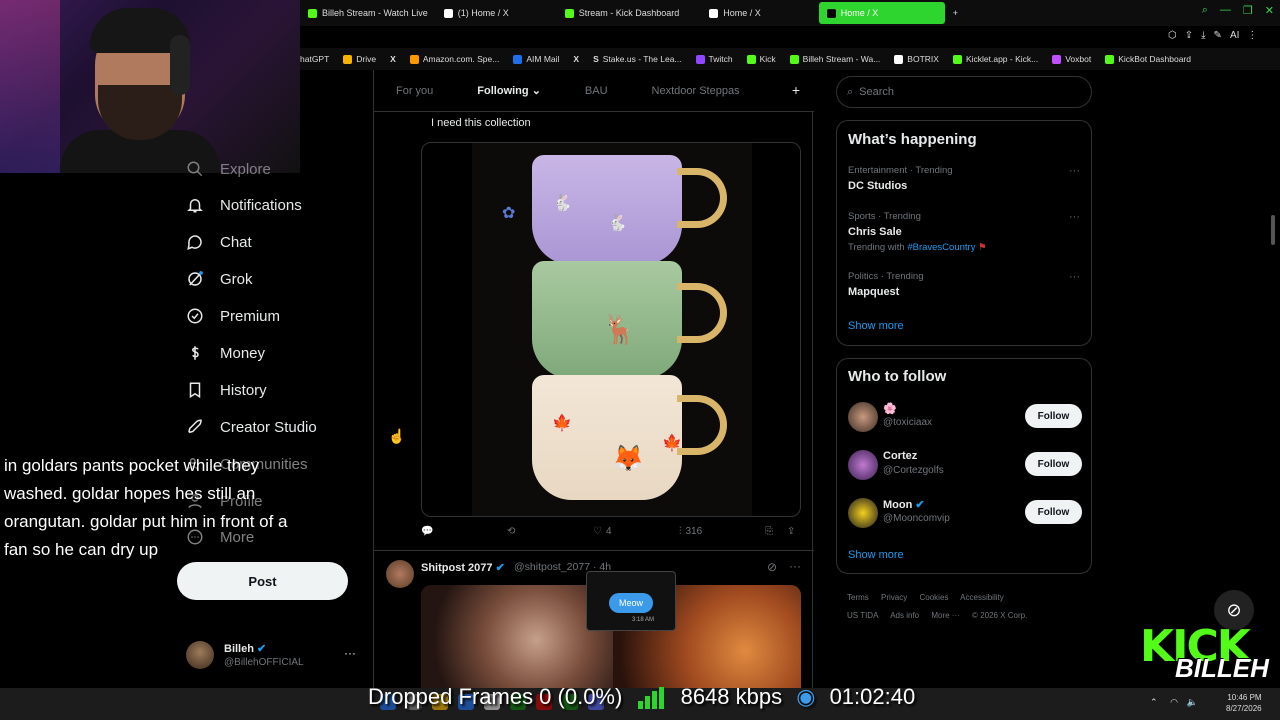 Image resolution: width=1280 pixels, height=720 pixels. What do you see at coordinates (195, 278) in the screenshot?
I see `grok-icon` at bounding box center [195, 278].